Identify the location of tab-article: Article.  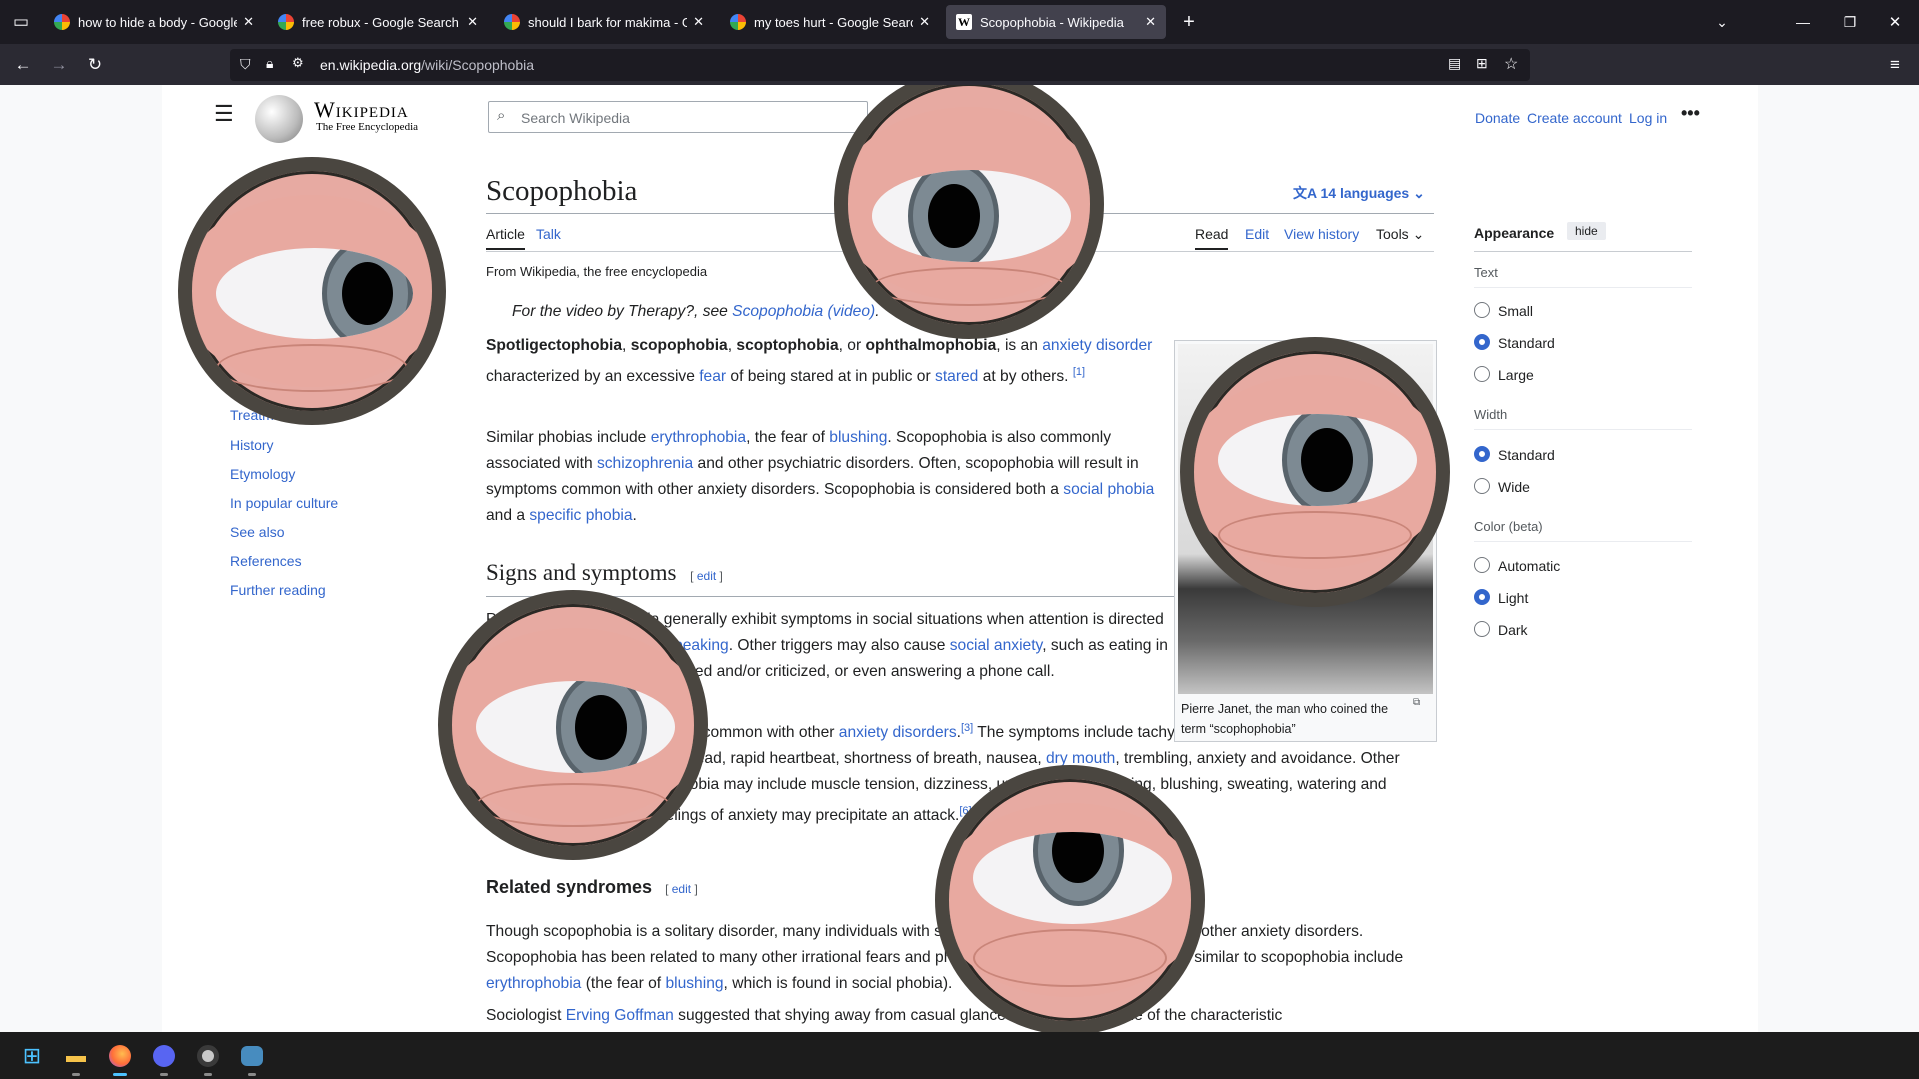
(505, 238).